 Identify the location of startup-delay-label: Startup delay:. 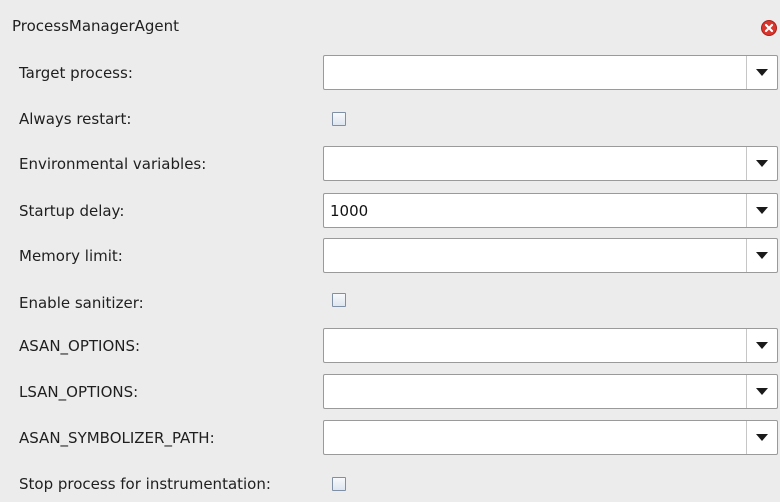
(72, 211).